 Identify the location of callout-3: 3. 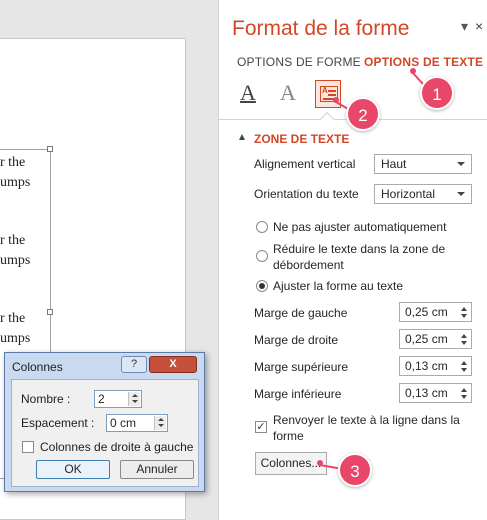
(355, 470).